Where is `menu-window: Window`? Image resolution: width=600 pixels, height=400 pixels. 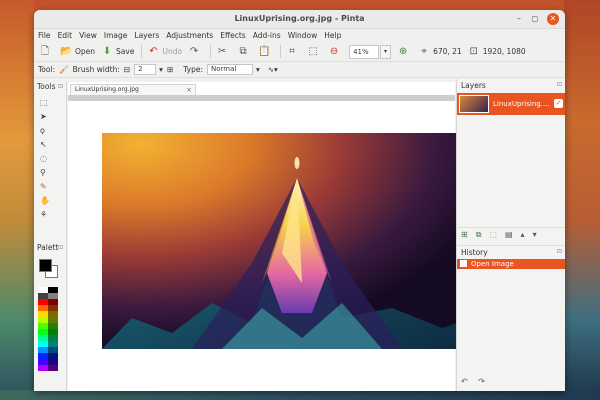 menu-window: Window is located at coordinates (303, 35).